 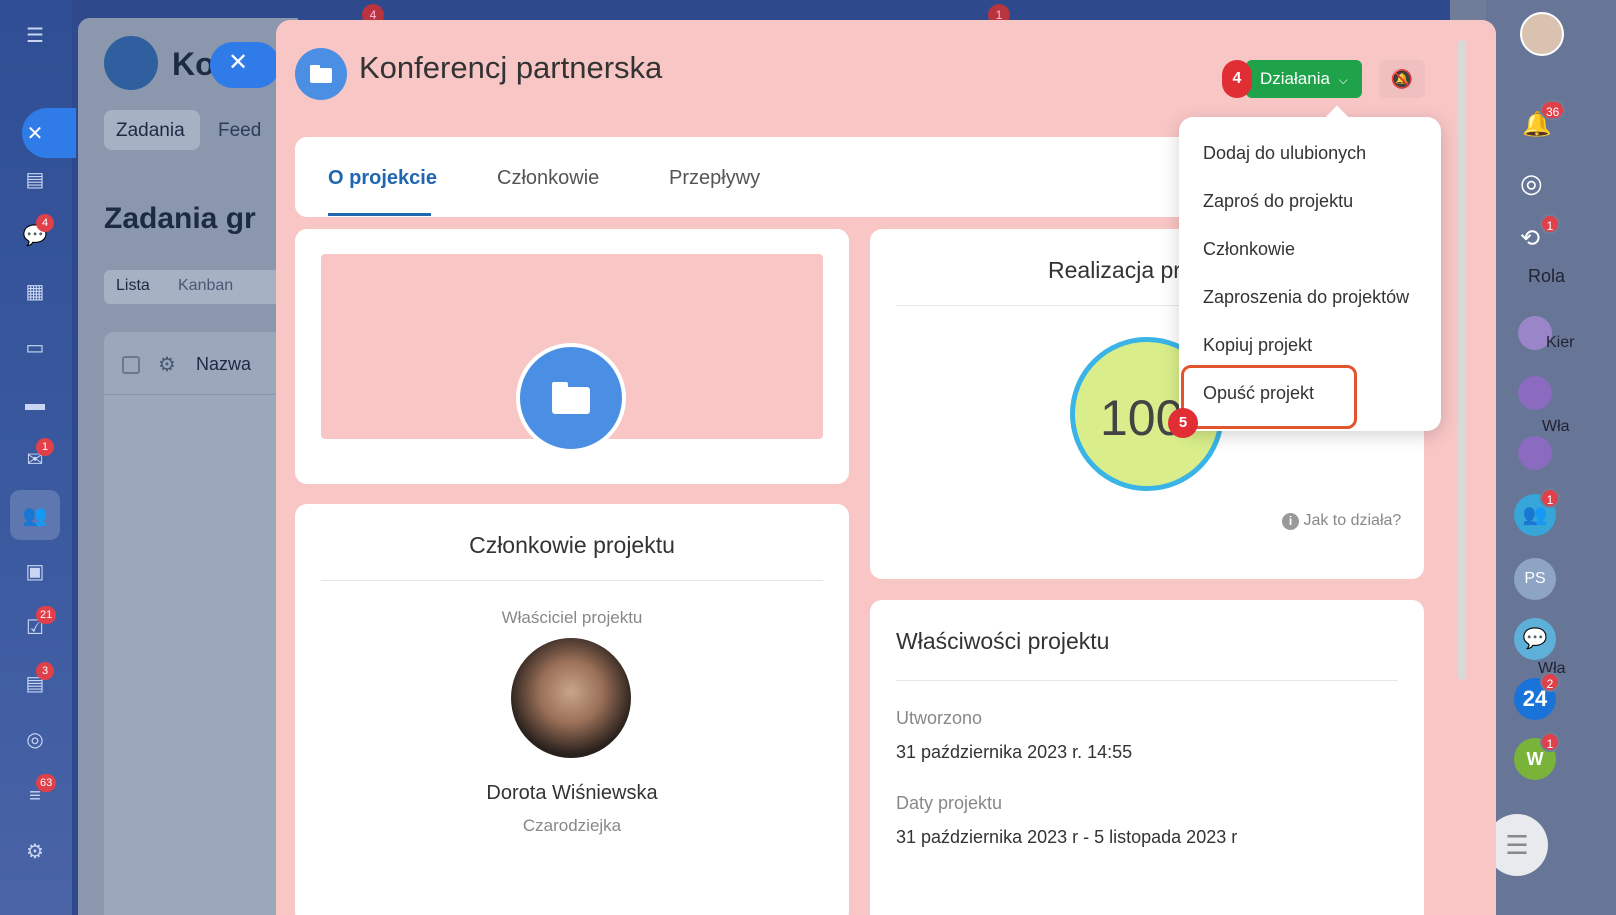 I want to click on menu-leave-project: Opuść projekt, so click(x=1258, y=393).